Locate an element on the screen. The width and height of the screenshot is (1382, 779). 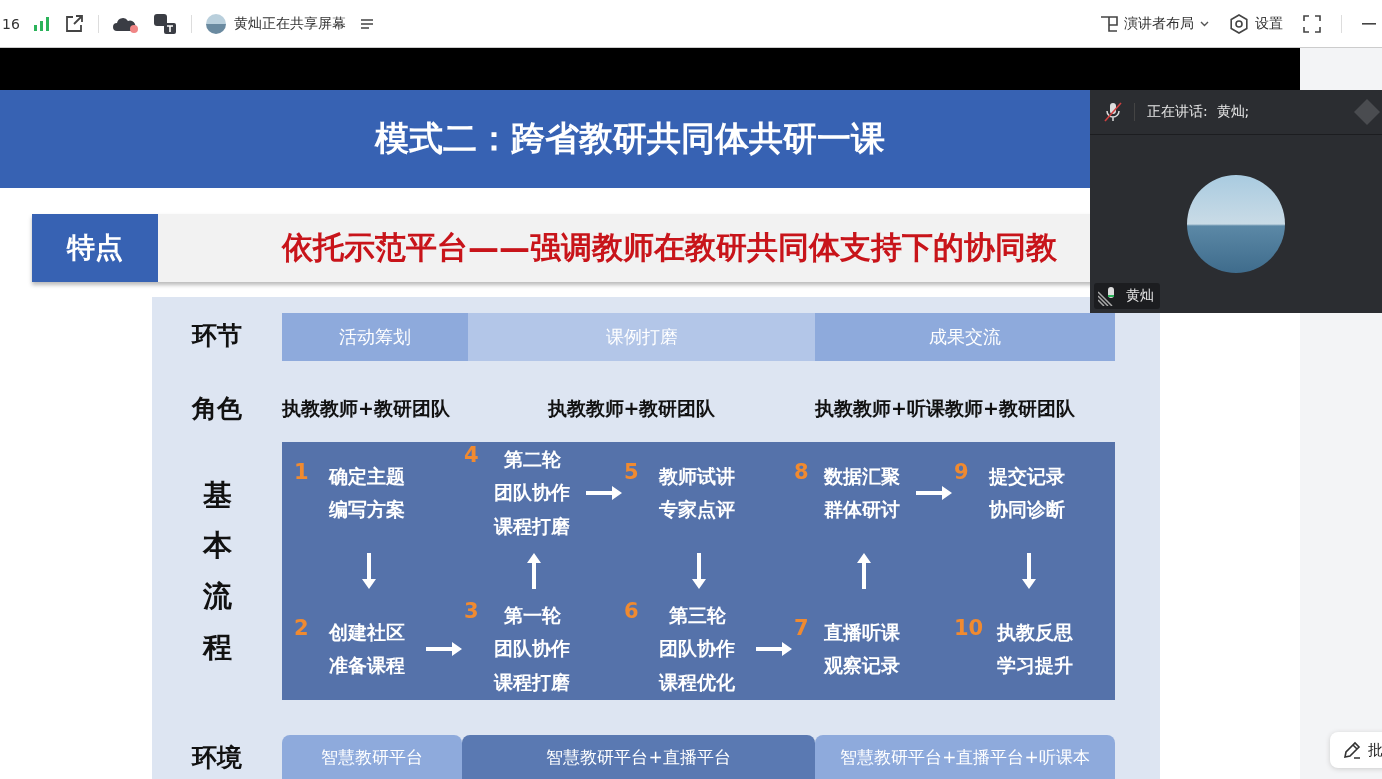
layout-button: 演讲者布局 is located at coordinates (1154, 23).